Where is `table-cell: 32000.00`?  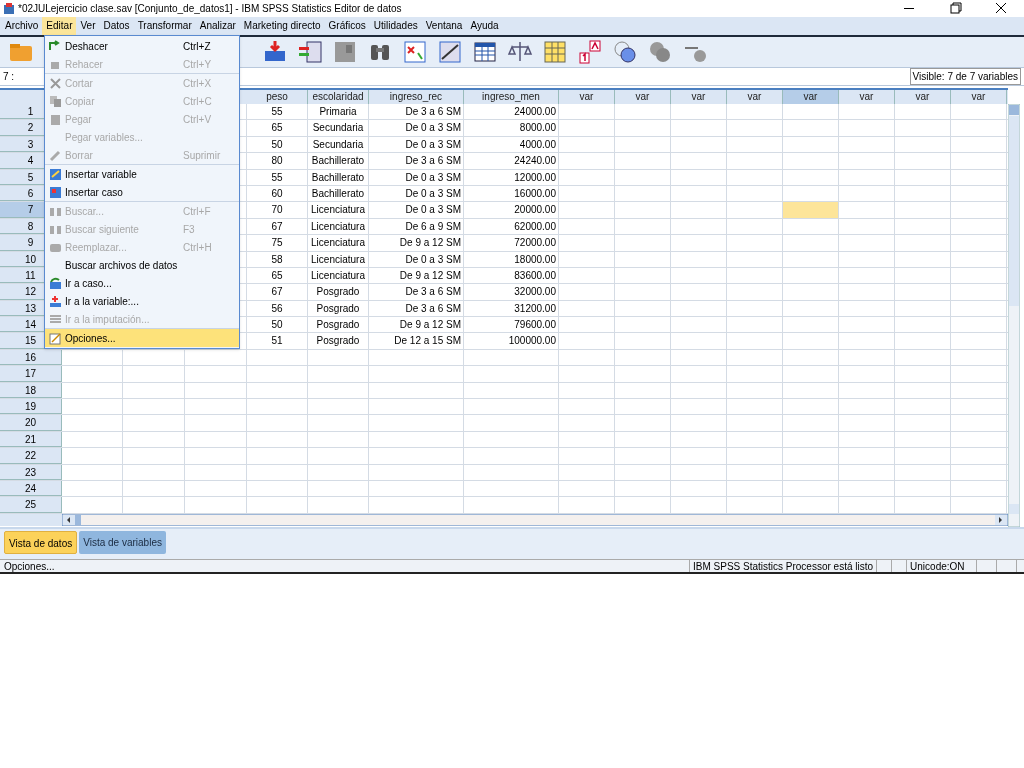
table-cell: 32000.00 is located at coordinates (511, 292).